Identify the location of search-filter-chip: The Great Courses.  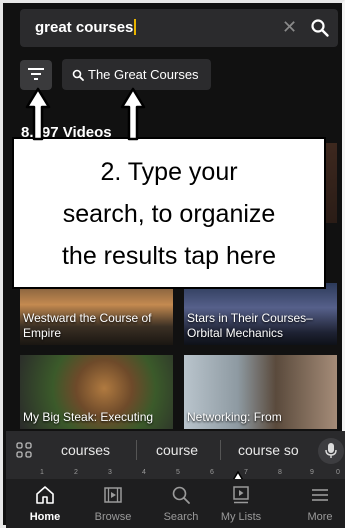
(136, 74).